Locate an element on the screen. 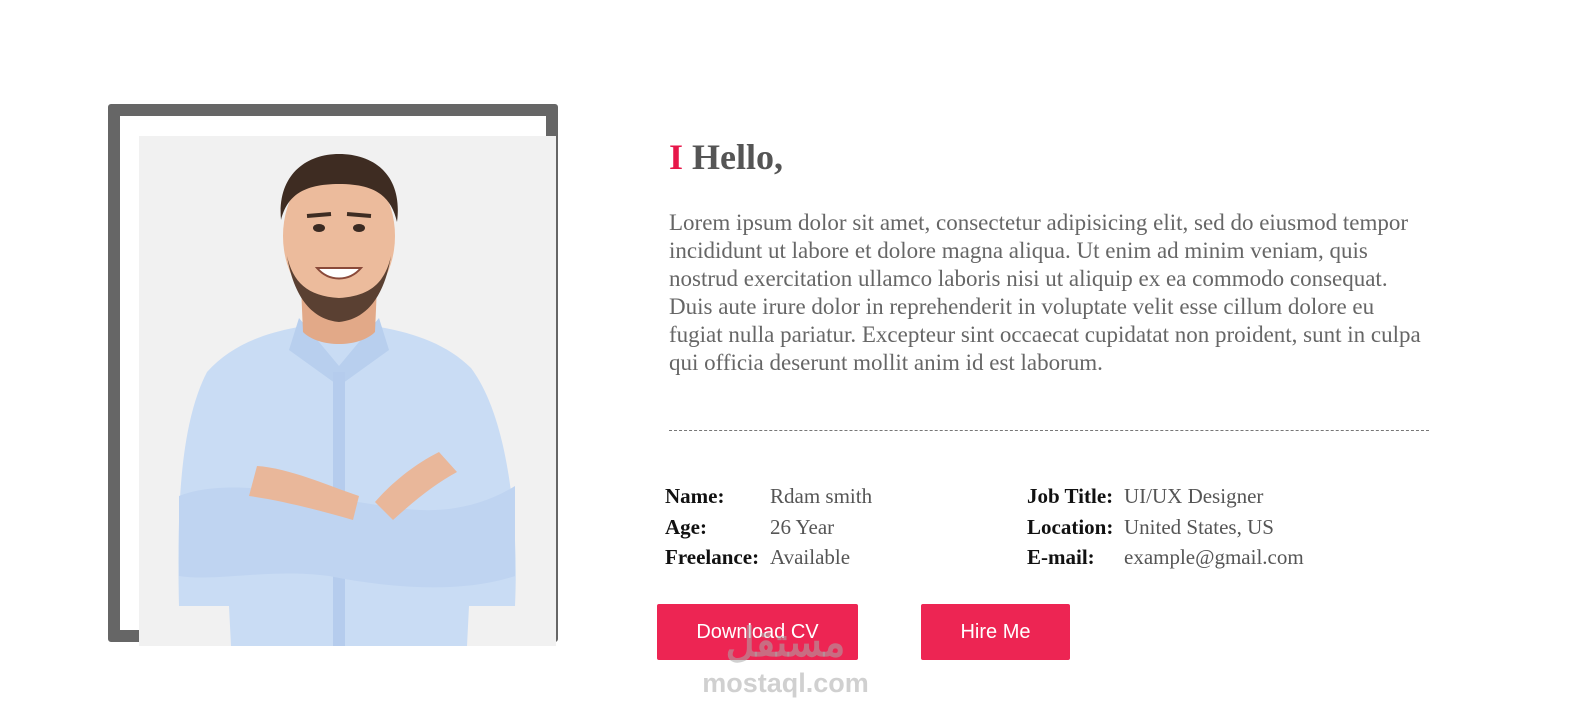  info-value: UI/UX Designer is located at coordinates (1194, 496).